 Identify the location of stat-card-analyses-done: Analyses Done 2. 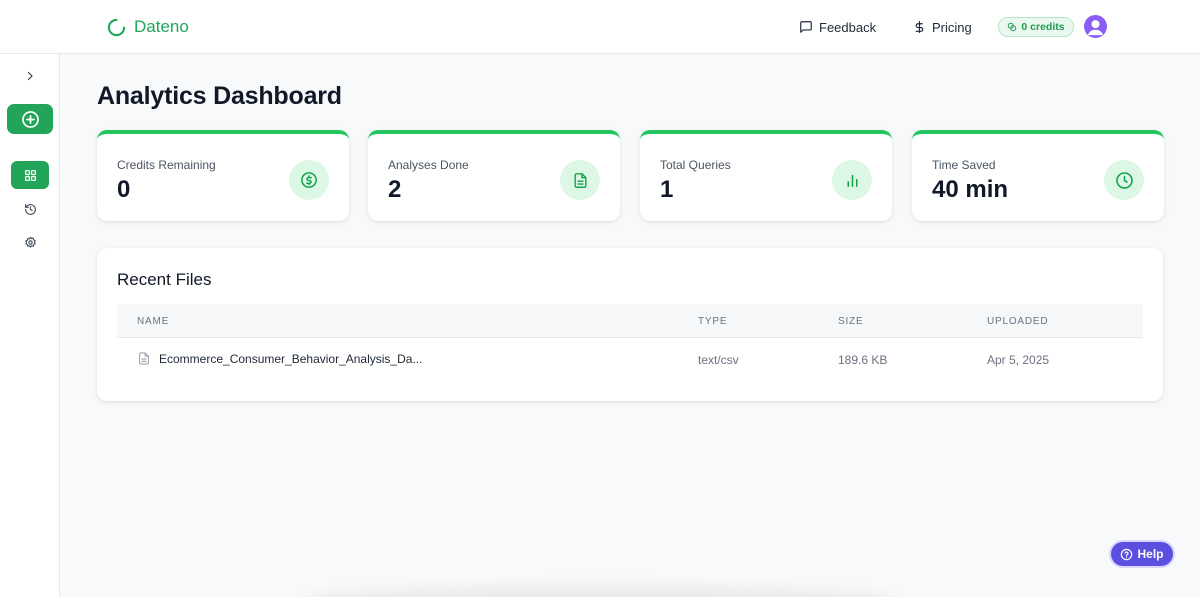
(494, 175).